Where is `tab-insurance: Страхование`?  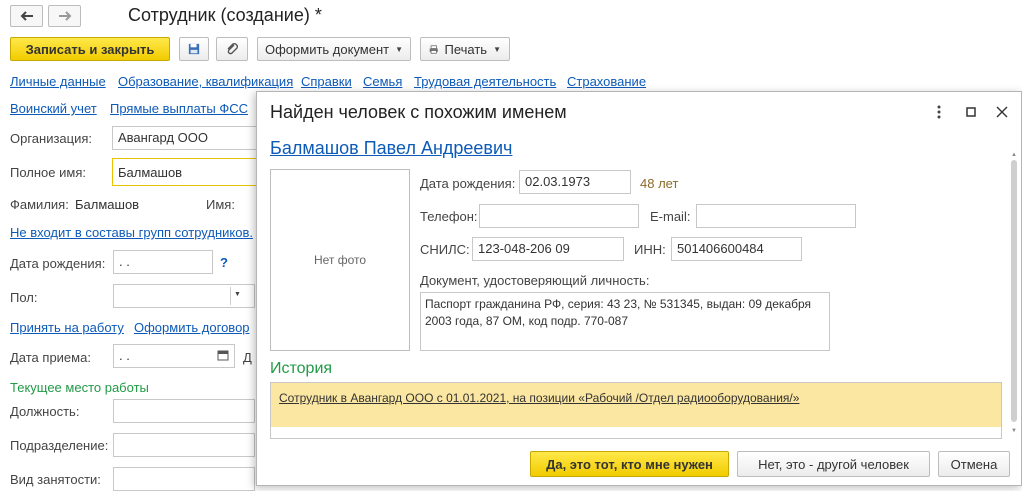
tab-insurance: Страхование is located at coordinates (606, 81).